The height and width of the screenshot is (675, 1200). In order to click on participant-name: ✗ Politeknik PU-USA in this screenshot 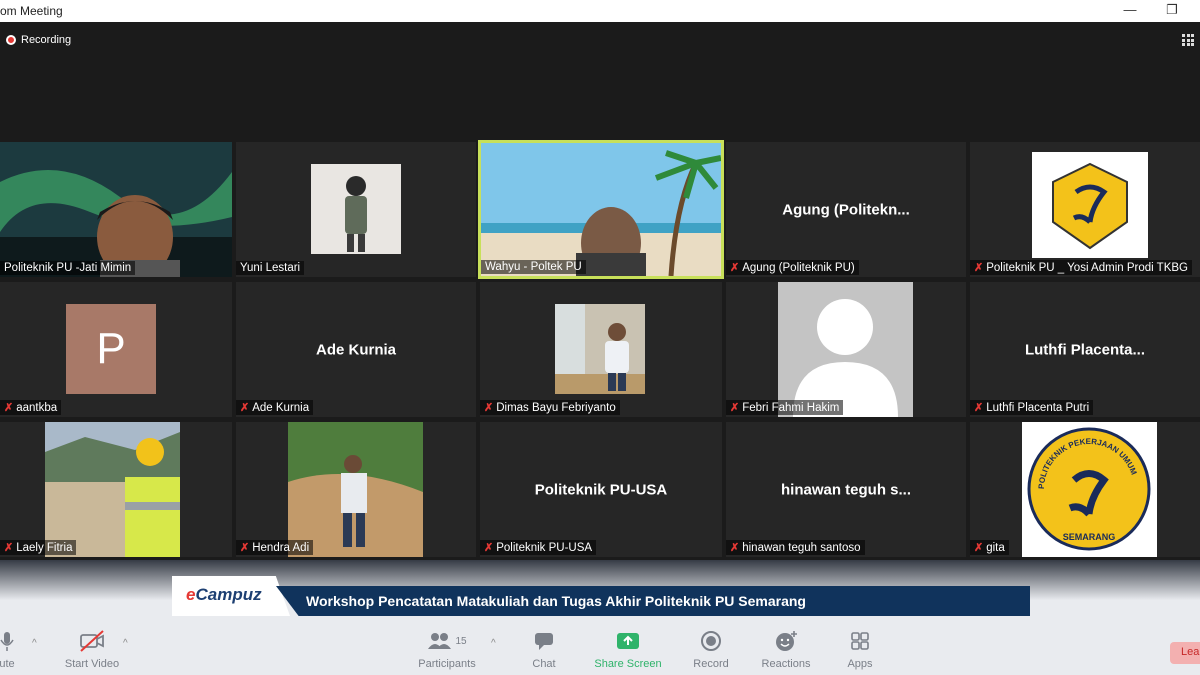, I will do `click(538, 547)`.